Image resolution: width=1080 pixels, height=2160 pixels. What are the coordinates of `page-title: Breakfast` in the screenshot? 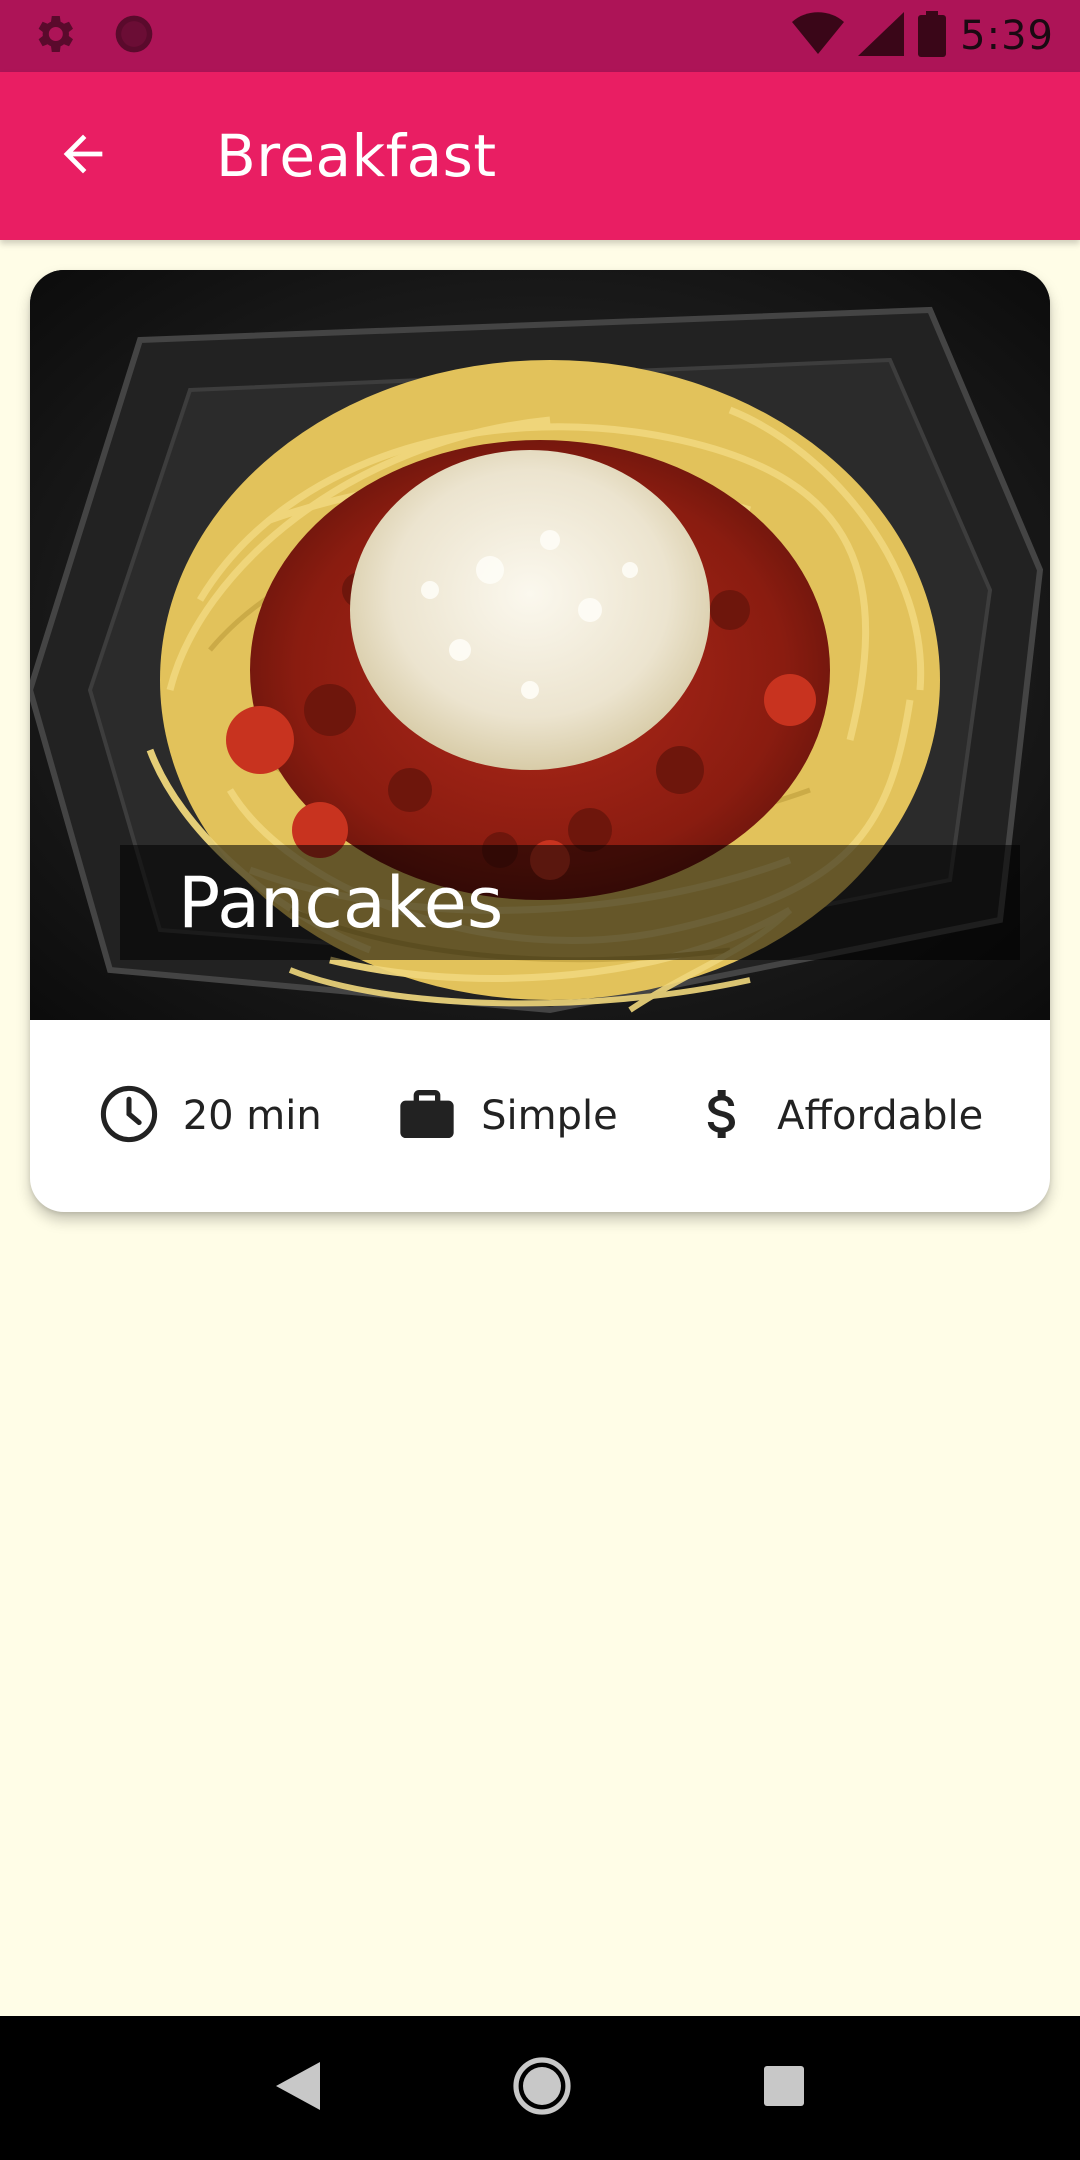 It's located at (356, 156).